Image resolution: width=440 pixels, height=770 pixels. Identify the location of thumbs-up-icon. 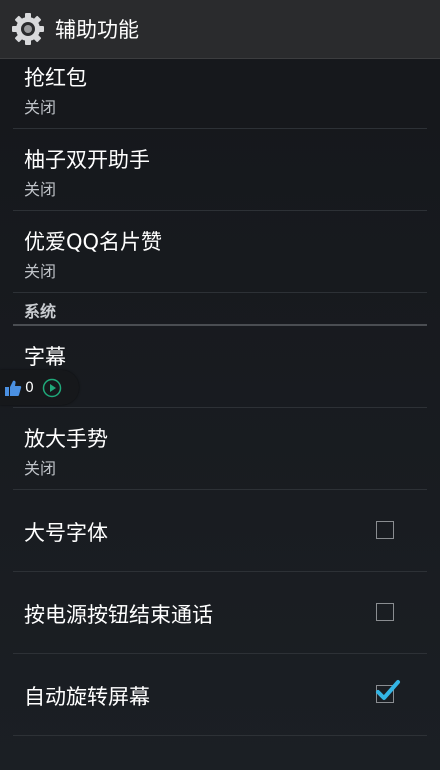
(13, 388).